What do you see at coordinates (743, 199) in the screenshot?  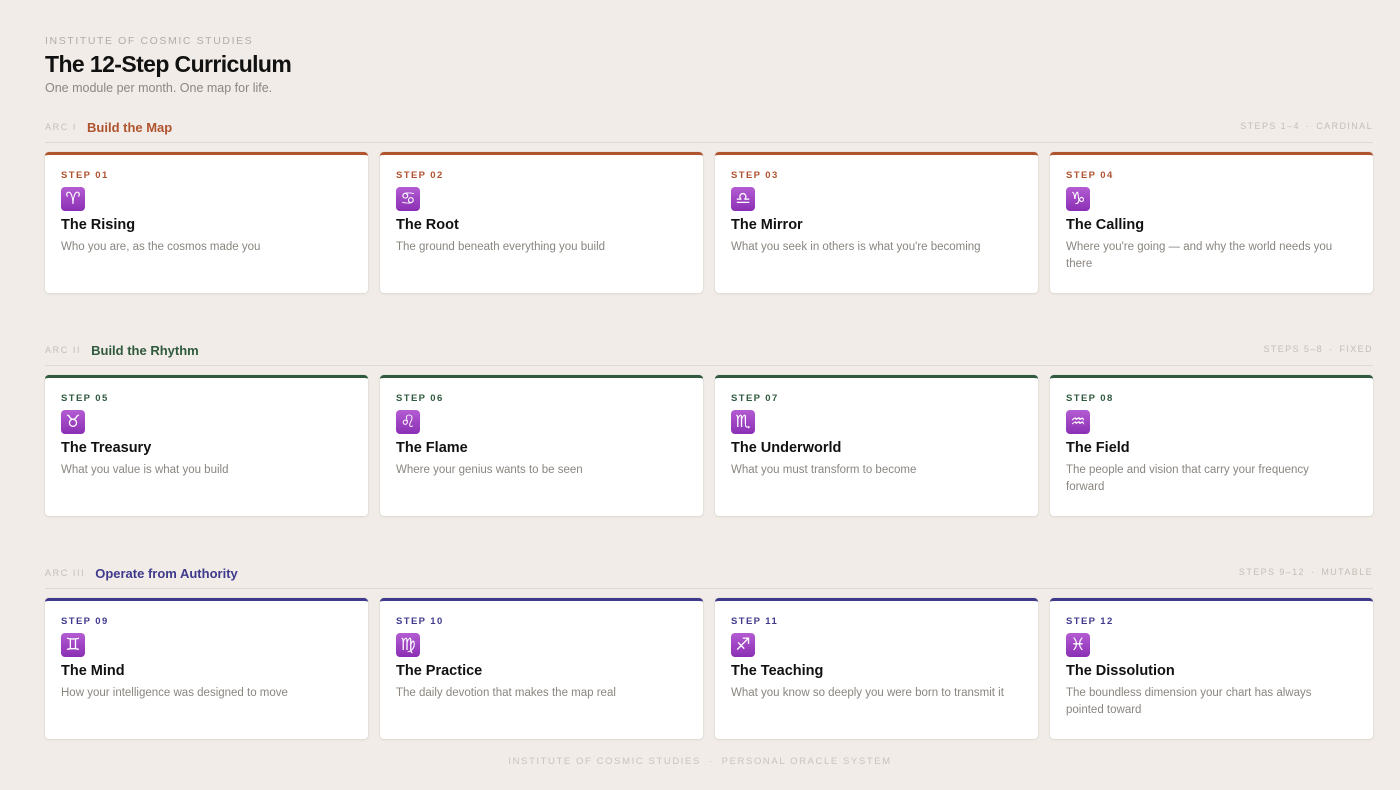 I see `libra-icon: ♎` at bounding box center [743, 199].